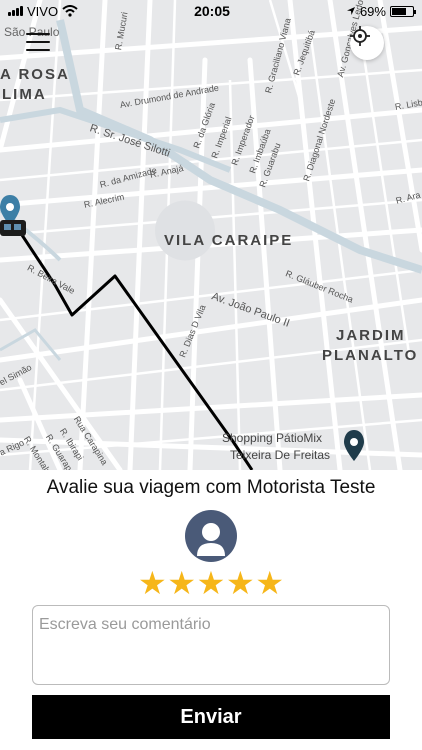 Image resolution: width=422 pixels, height=750 pixels. Describe the element at coordinates (43, 11) in the screenshot. I see `carrier-label: VIVO` at that location.